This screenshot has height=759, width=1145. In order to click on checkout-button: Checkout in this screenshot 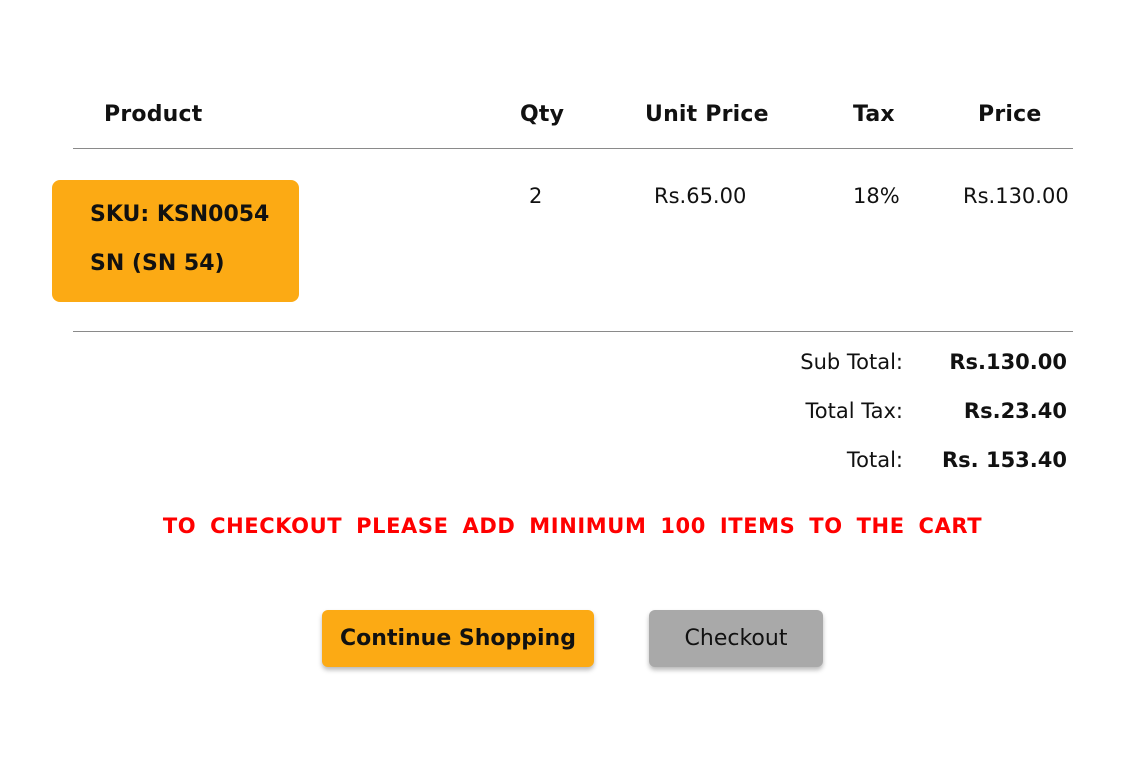, I will do `click(736, 638)`.